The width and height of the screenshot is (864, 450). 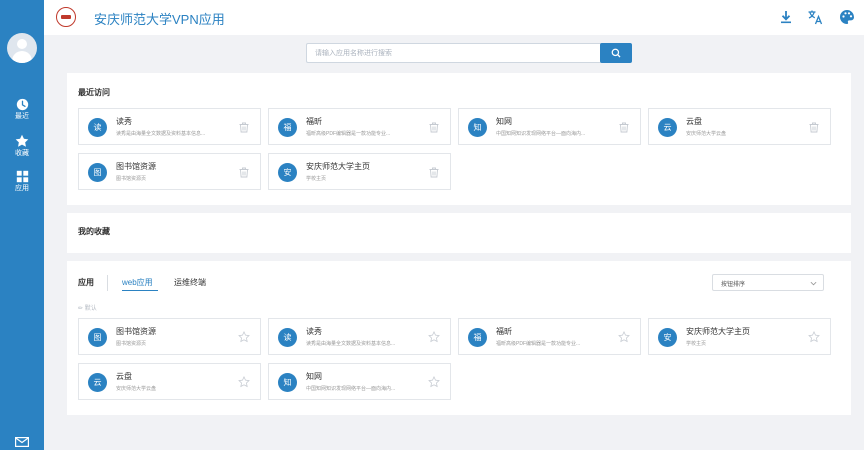 What do you see at coordinates (94, 231) in the screenshot?
I see `favorites-title: 我的收藏` at bounding box center [94, 231].